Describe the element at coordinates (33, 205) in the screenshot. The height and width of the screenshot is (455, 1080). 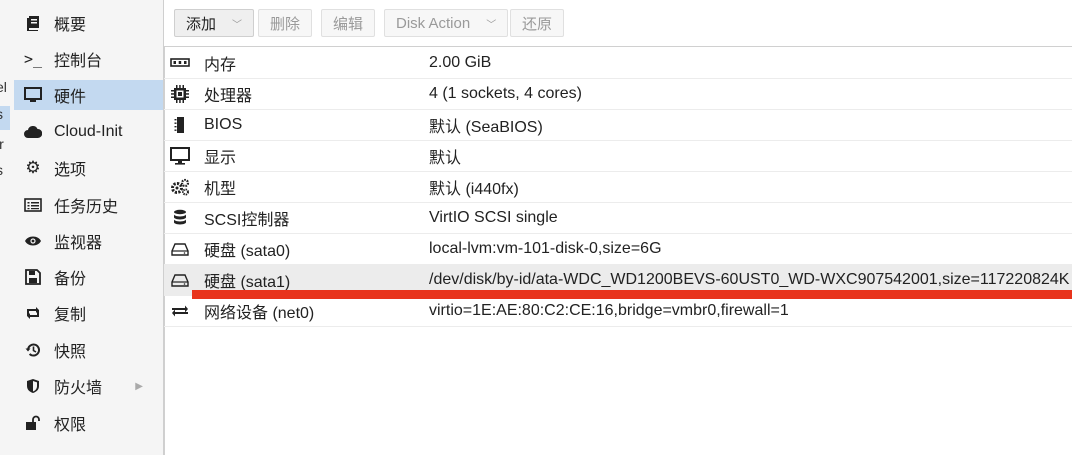
I see `list-icon` at that location.